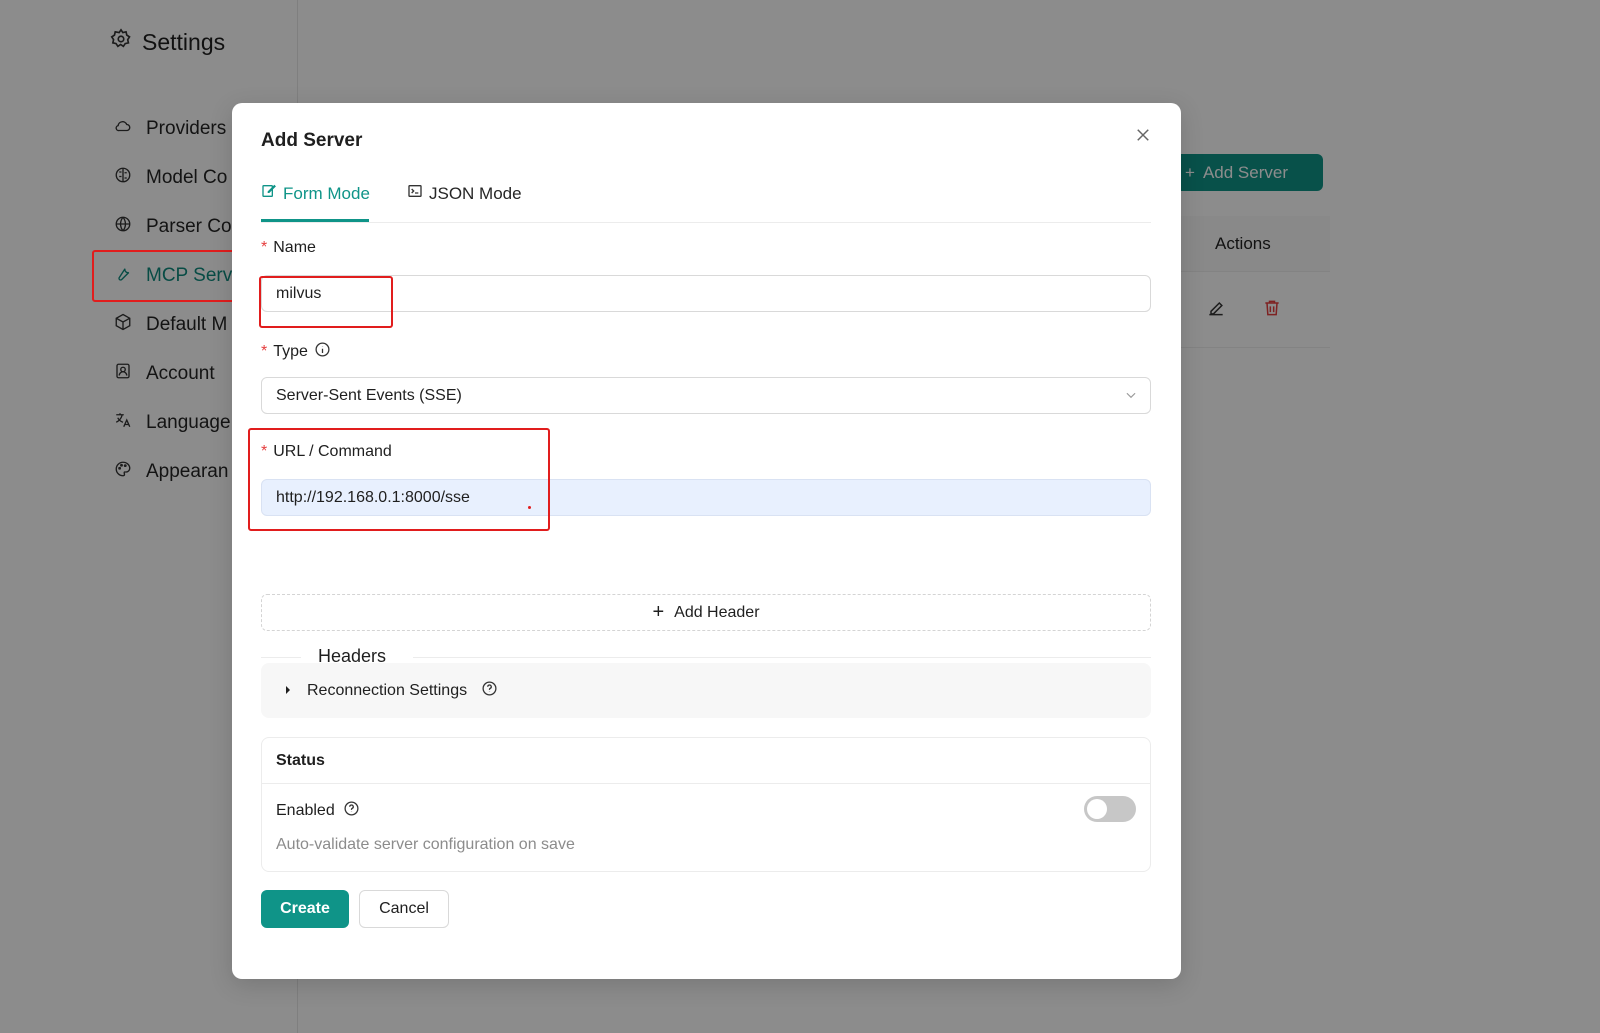 The height and width of the screenshot is (1033, 1600). I want to click on add-header-button: + Add Header, so click(706, 612).